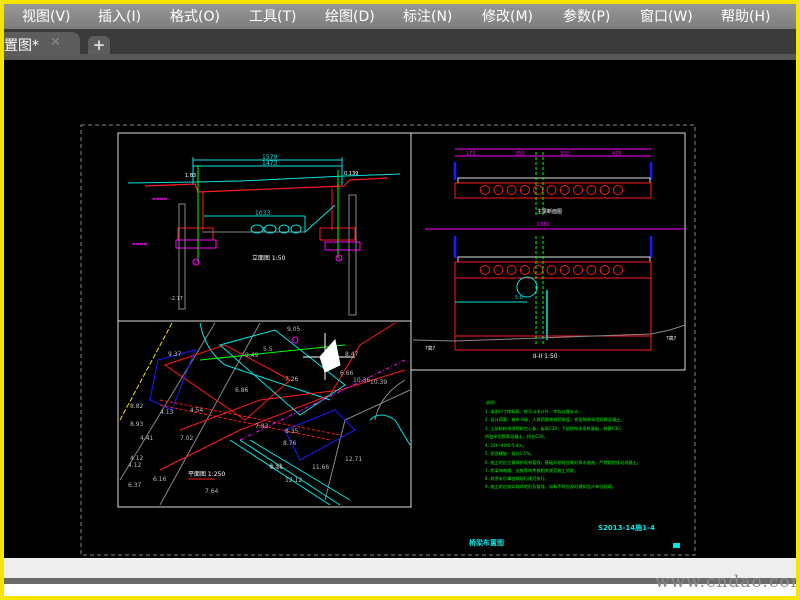 Image resolution: width=800 pixels, height=600 pixels. I want to click on tab-label: 置图*, so click(21, 46).